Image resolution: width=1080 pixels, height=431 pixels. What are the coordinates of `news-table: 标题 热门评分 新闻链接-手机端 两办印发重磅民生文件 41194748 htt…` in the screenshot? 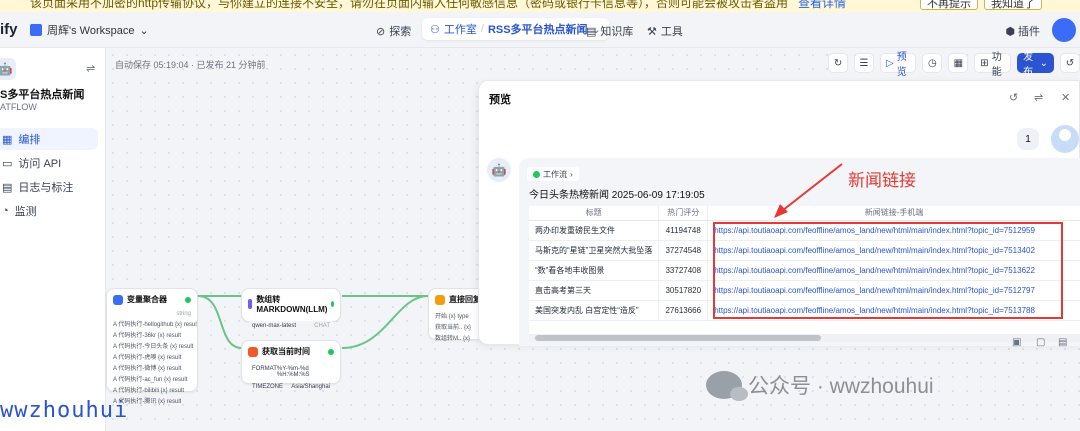 It's located at (804, 263).